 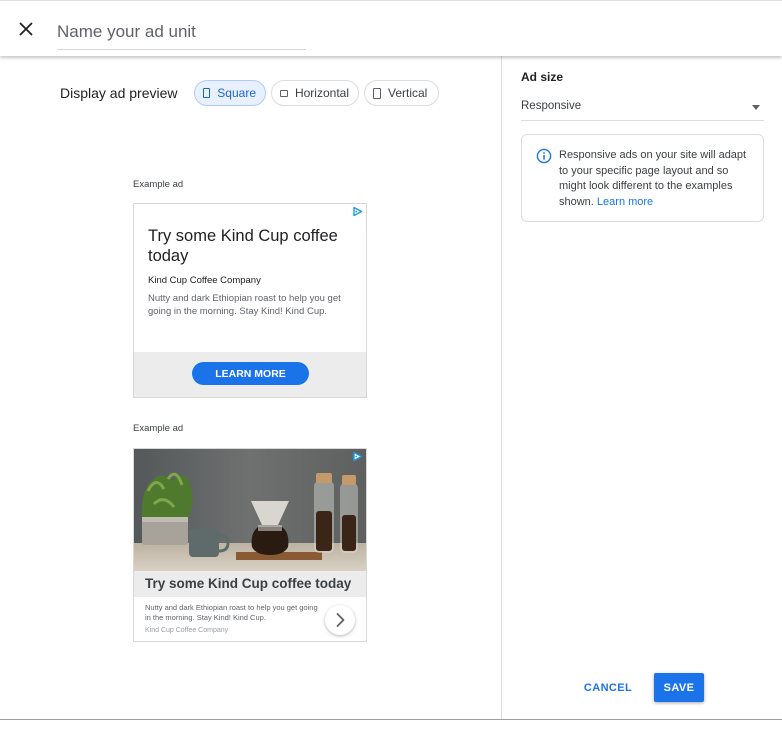 I want to click on horizontal-rectangle-icon, so click(x=284, y=93).